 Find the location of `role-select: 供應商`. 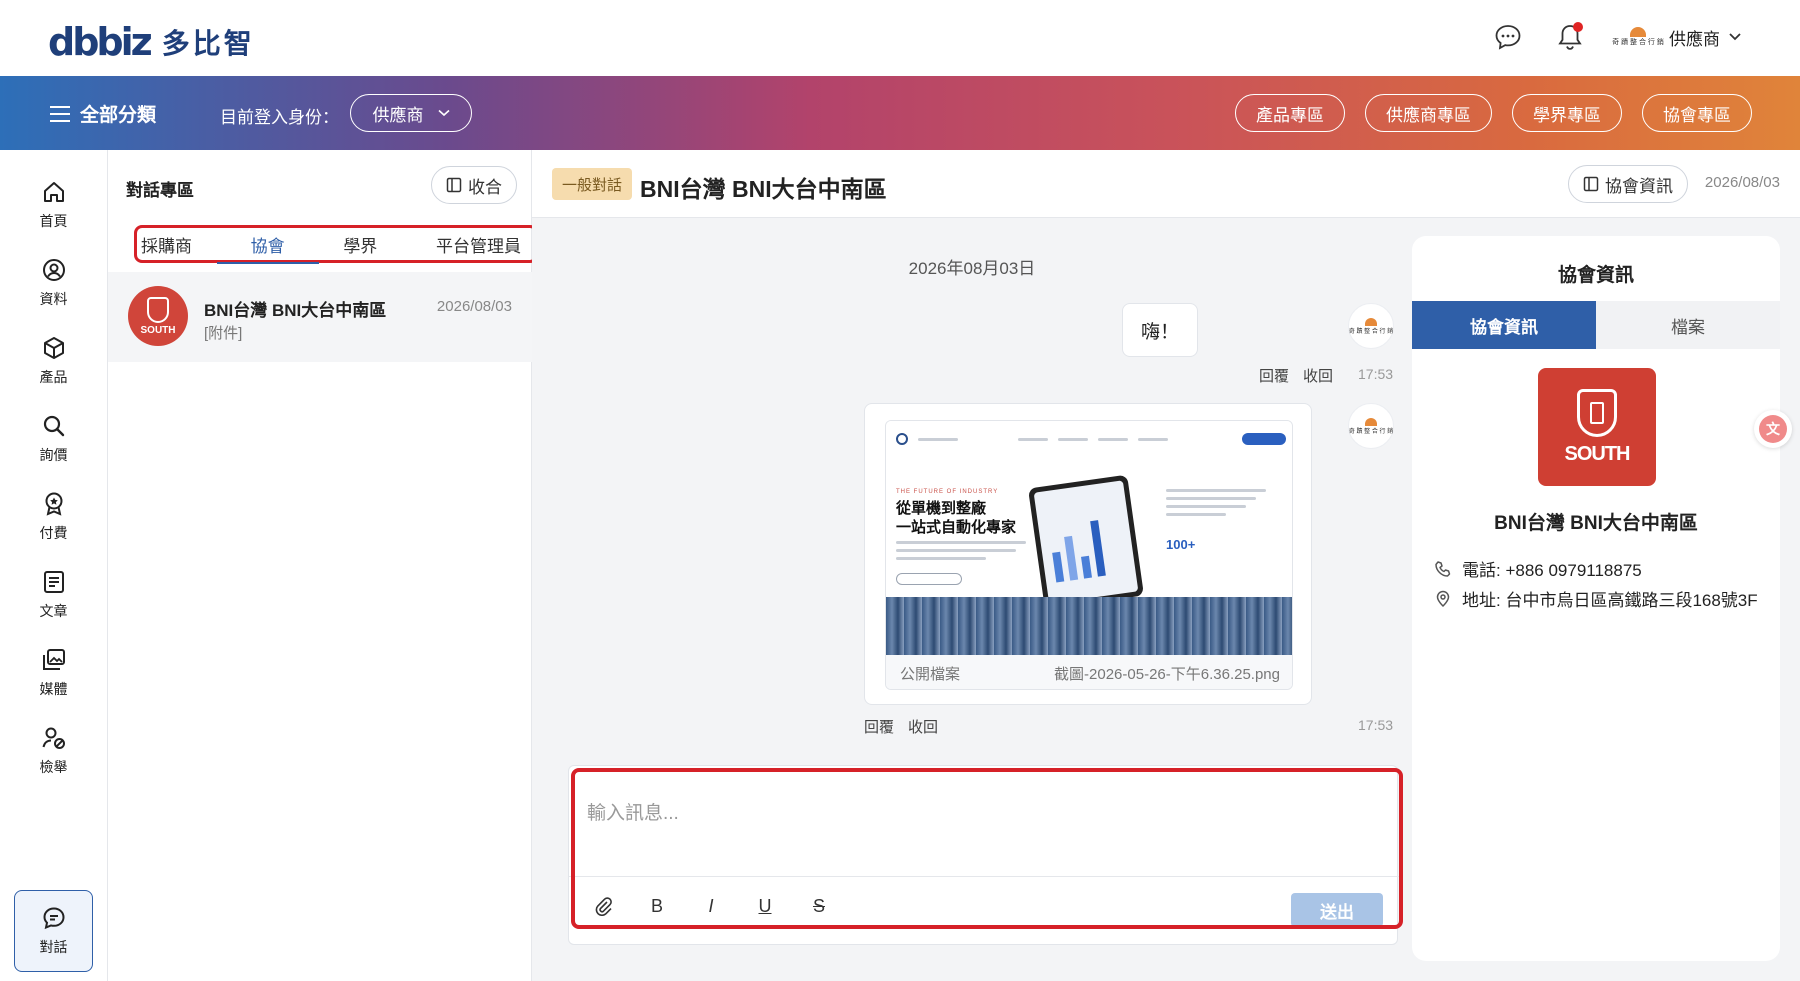

role-select: 供應商 is located at coordinates (411, 113).